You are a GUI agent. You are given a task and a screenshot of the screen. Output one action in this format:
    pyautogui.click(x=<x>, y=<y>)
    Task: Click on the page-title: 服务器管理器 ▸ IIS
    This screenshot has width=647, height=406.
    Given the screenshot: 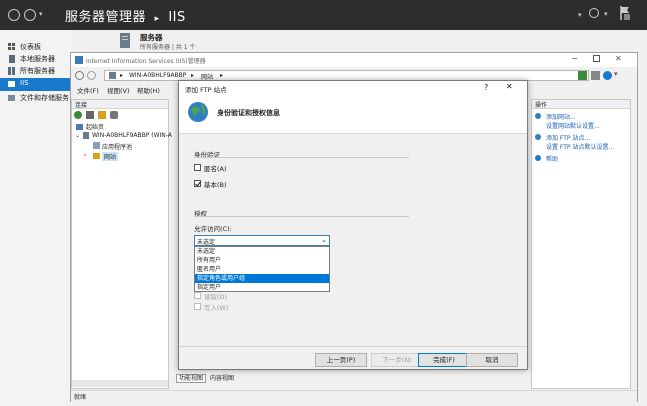 What is the action you would take?
    pyautogui.click(x=125, y=15)
    